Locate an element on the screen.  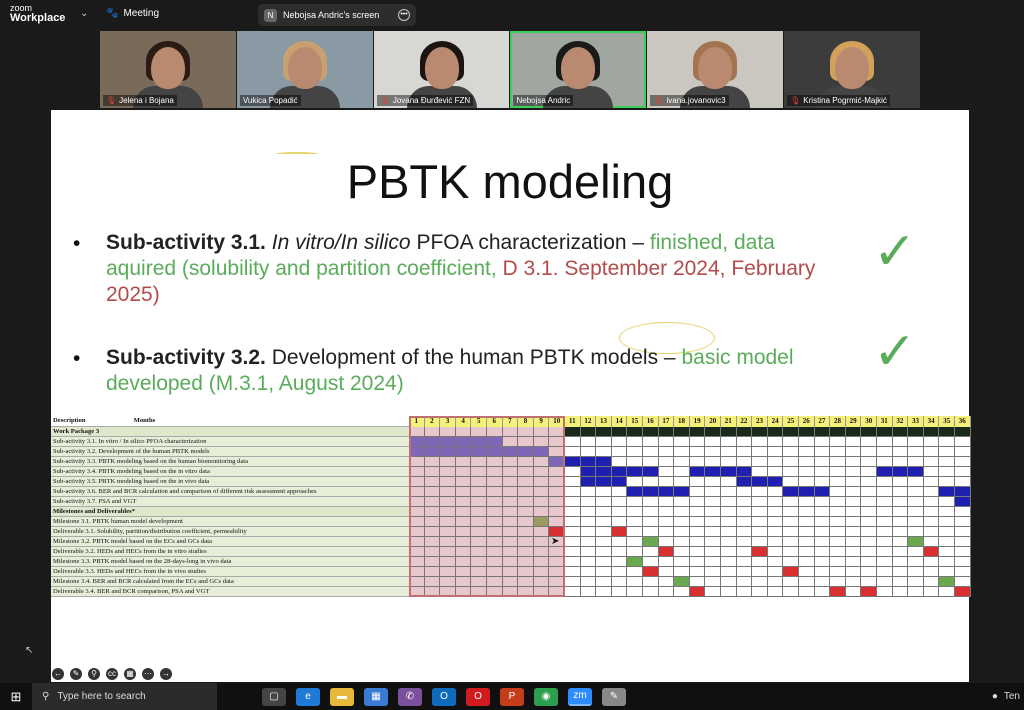
participant-tile: Nebojsa Andric is located at coordinates (578, 69).